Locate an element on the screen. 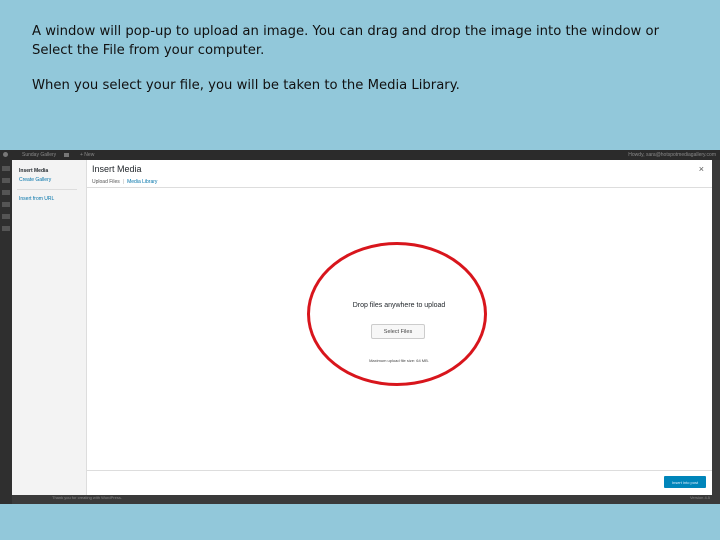  sidebar-item-insert-media: Insert Media is located at coordinates (33, 171).